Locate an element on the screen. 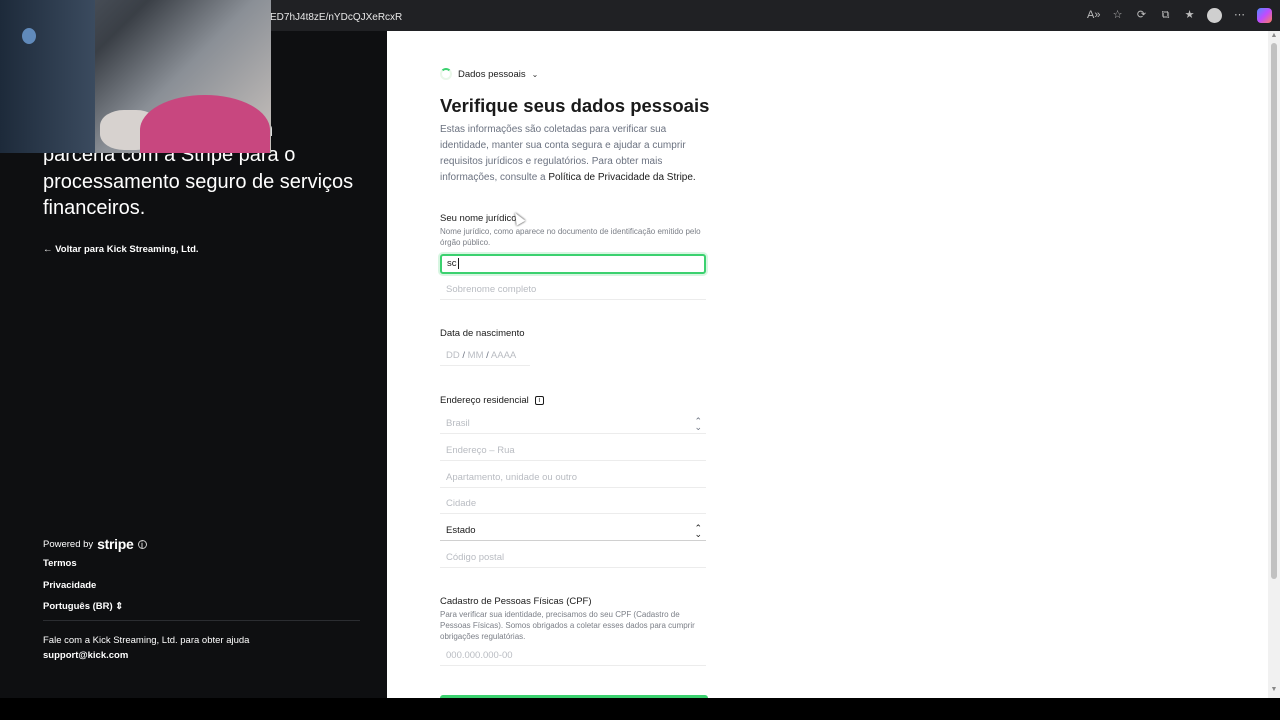  apartment-input: Apartamento, unidade ou outro is located at coordinates (573, 478).